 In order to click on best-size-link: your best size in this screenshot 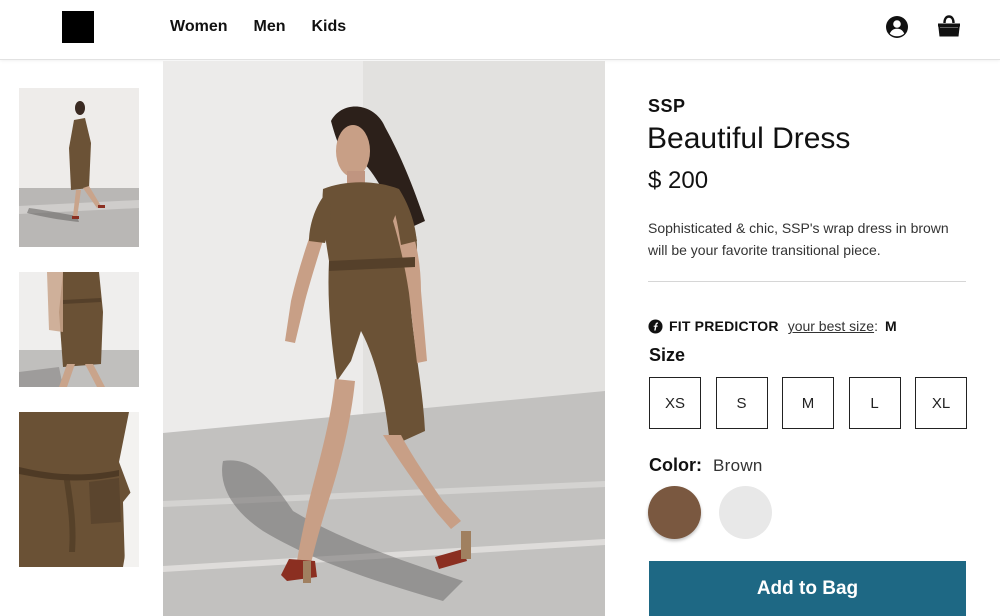, I will do `click(831, 326)`.